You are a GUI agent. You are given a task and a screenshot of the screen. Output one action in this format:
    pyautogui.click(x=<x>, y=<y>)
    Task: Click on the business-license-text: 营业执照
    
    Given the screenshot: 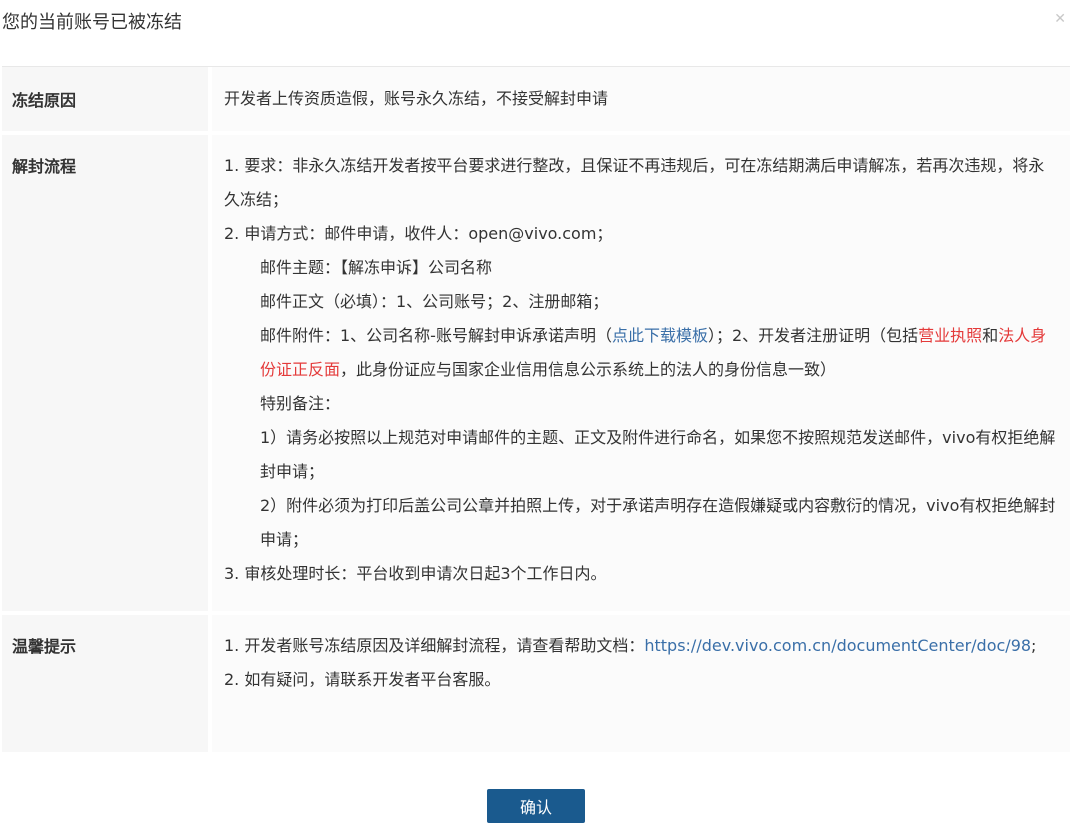 What is the action you would take?
    pyautogui.click(x=950, y=335)
    